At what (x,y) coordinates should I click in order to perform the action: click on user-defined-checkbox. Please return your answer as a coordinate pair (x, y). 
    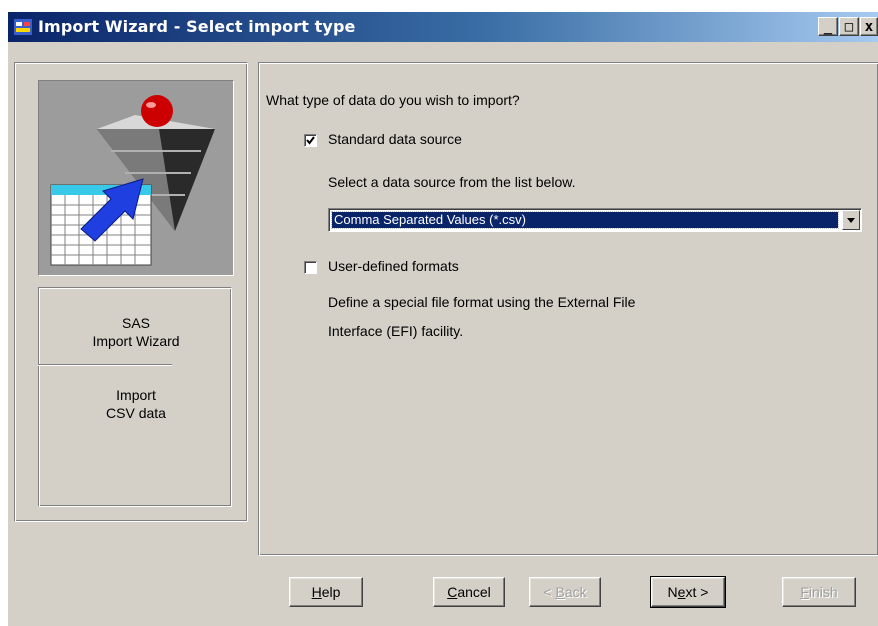
    Looking at the image, I should click on (310, 267).